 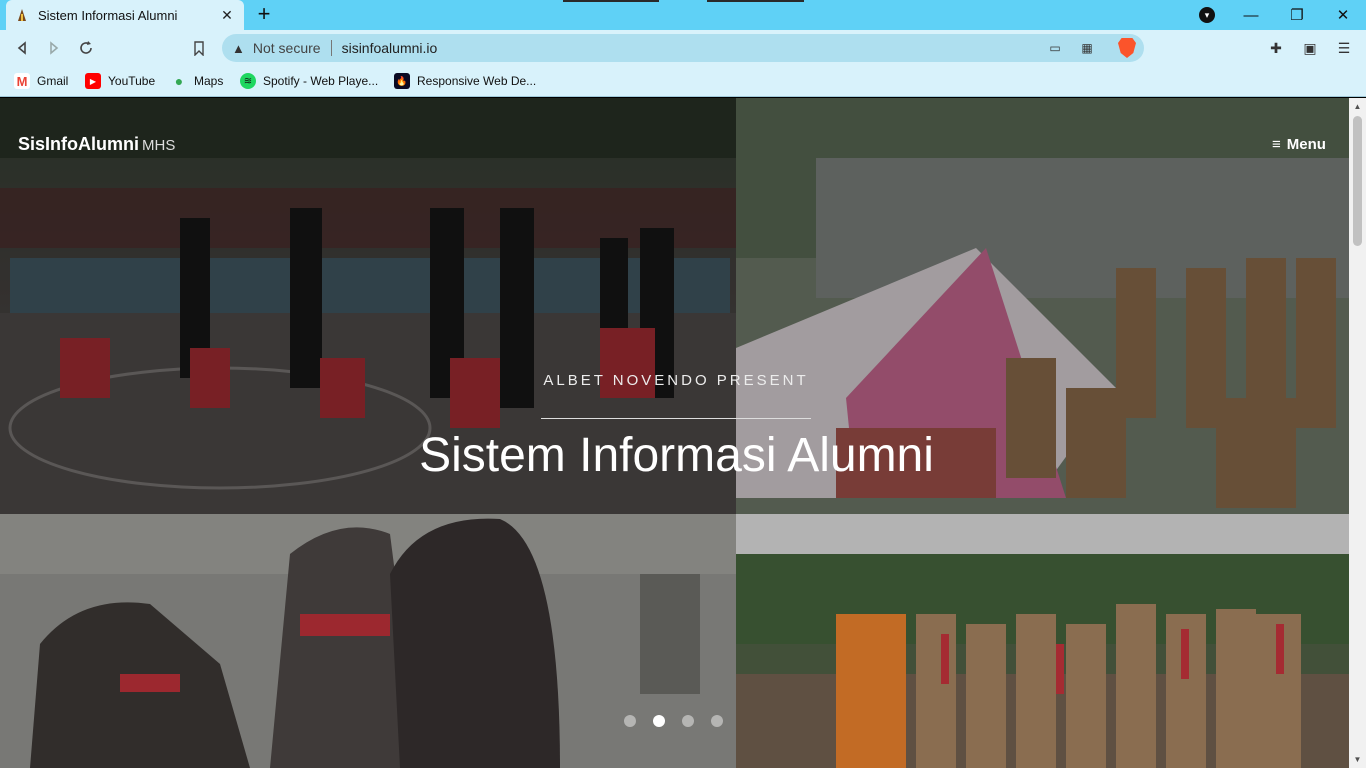 What do you see at coordinates (1276, 144) in the screenshot?
I see `hamburger-icon: ≡` at bounding box center [1276, 144].